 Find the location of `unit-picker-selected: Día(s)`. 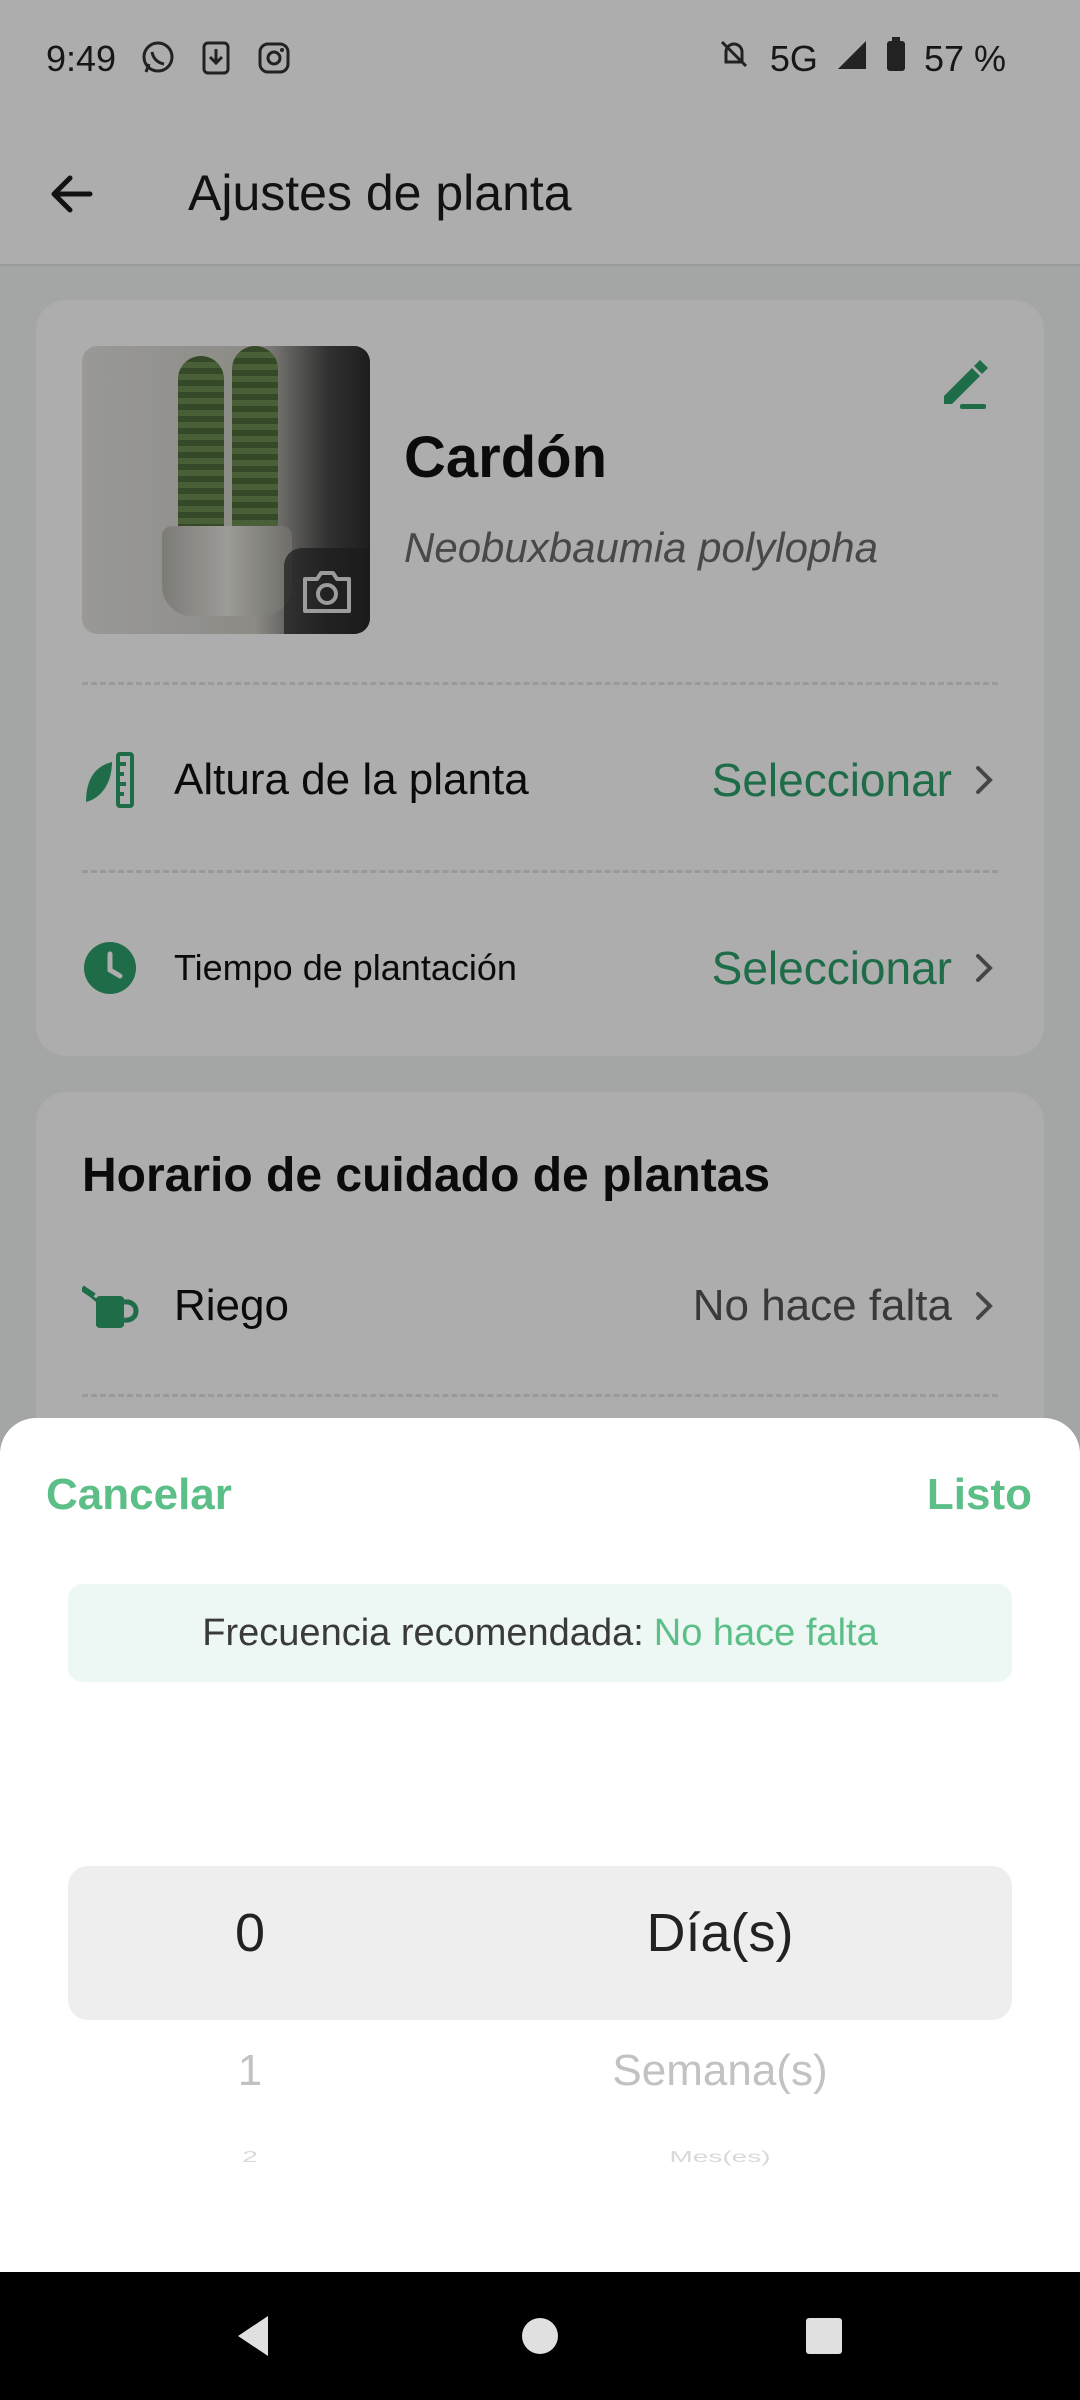

unit-picker-selected: Día(s) is located at coordinates (720, 1933).